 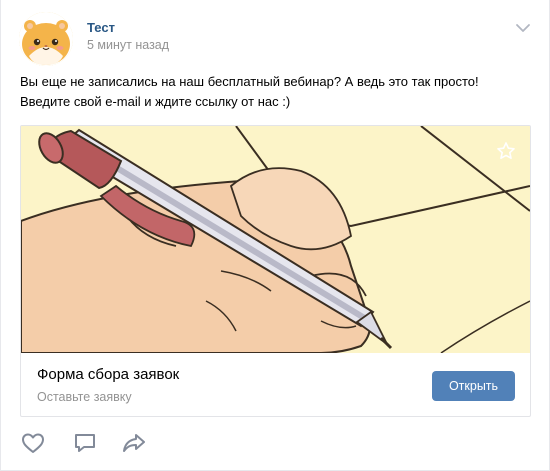 I want to click on heart-icon, so click(x=33, y=443).